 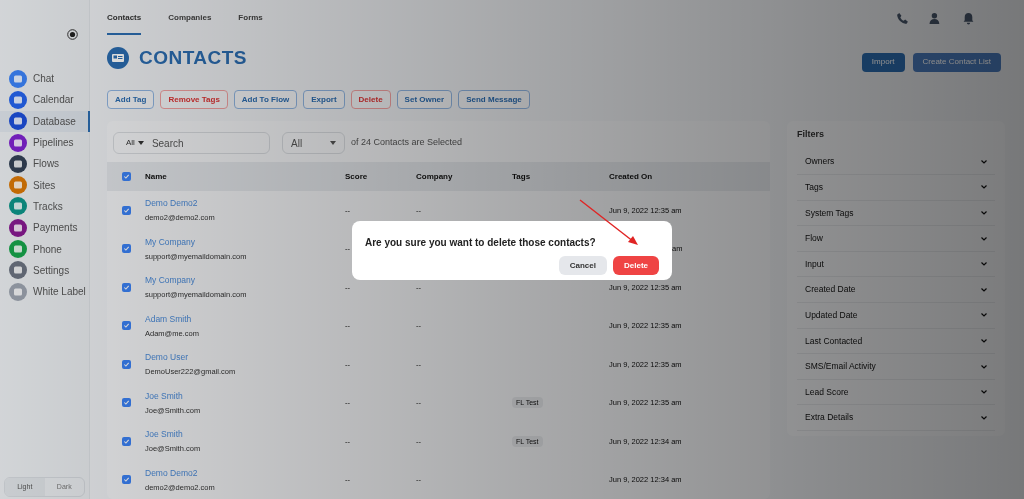 What do you see at coordinates (118, 58) in the screenshot?
I see `contact-card-icon` at bounding box center [118, 58].